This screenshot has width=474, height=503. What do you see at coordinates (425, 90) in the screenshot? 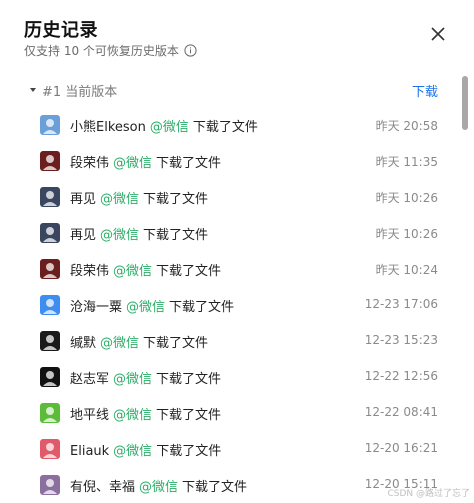
I see `download-button: 下载` at bounding box center [425, 90].